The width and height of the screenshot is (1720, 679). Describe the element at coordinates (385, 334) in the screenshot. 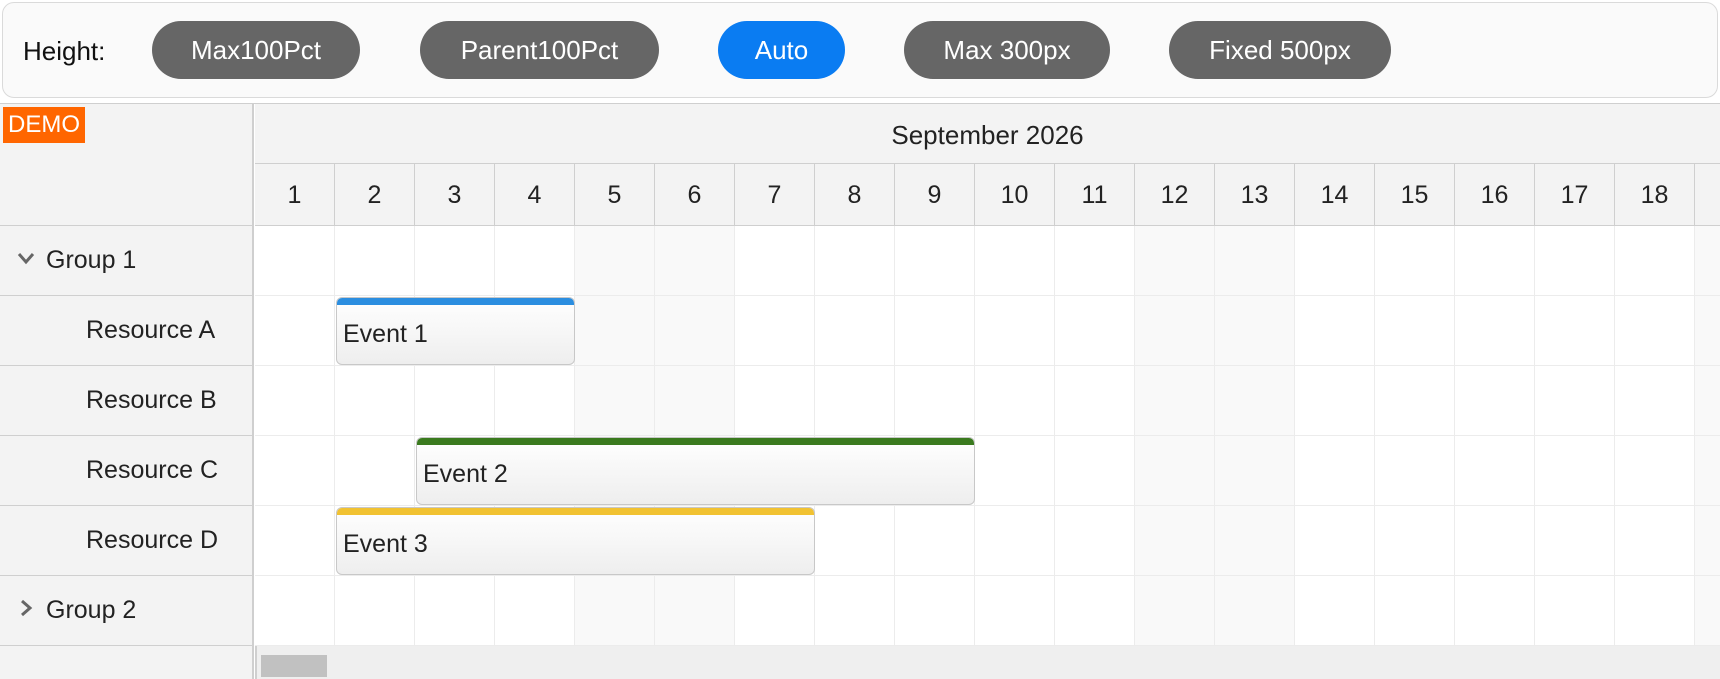

I see `event-title: Event 1` at that location.